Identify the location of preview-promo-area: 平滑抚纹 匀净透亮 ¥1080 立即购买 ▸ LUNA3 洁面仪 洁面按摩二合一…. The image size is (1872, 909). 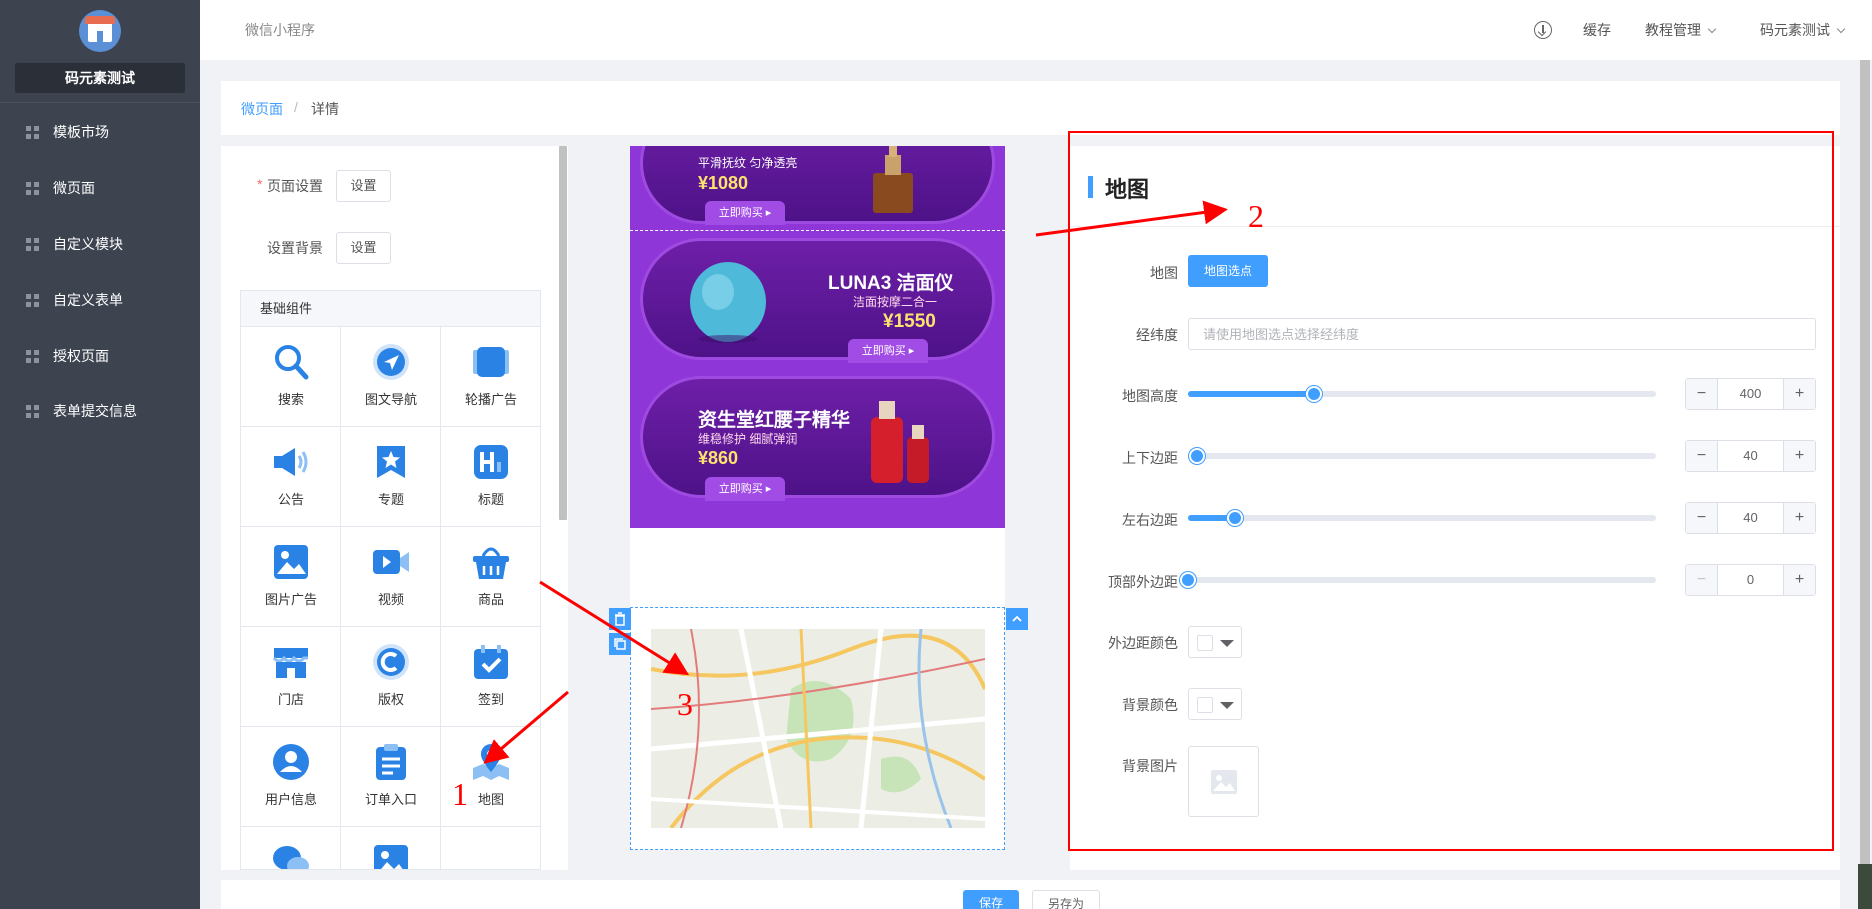
(817, 337).